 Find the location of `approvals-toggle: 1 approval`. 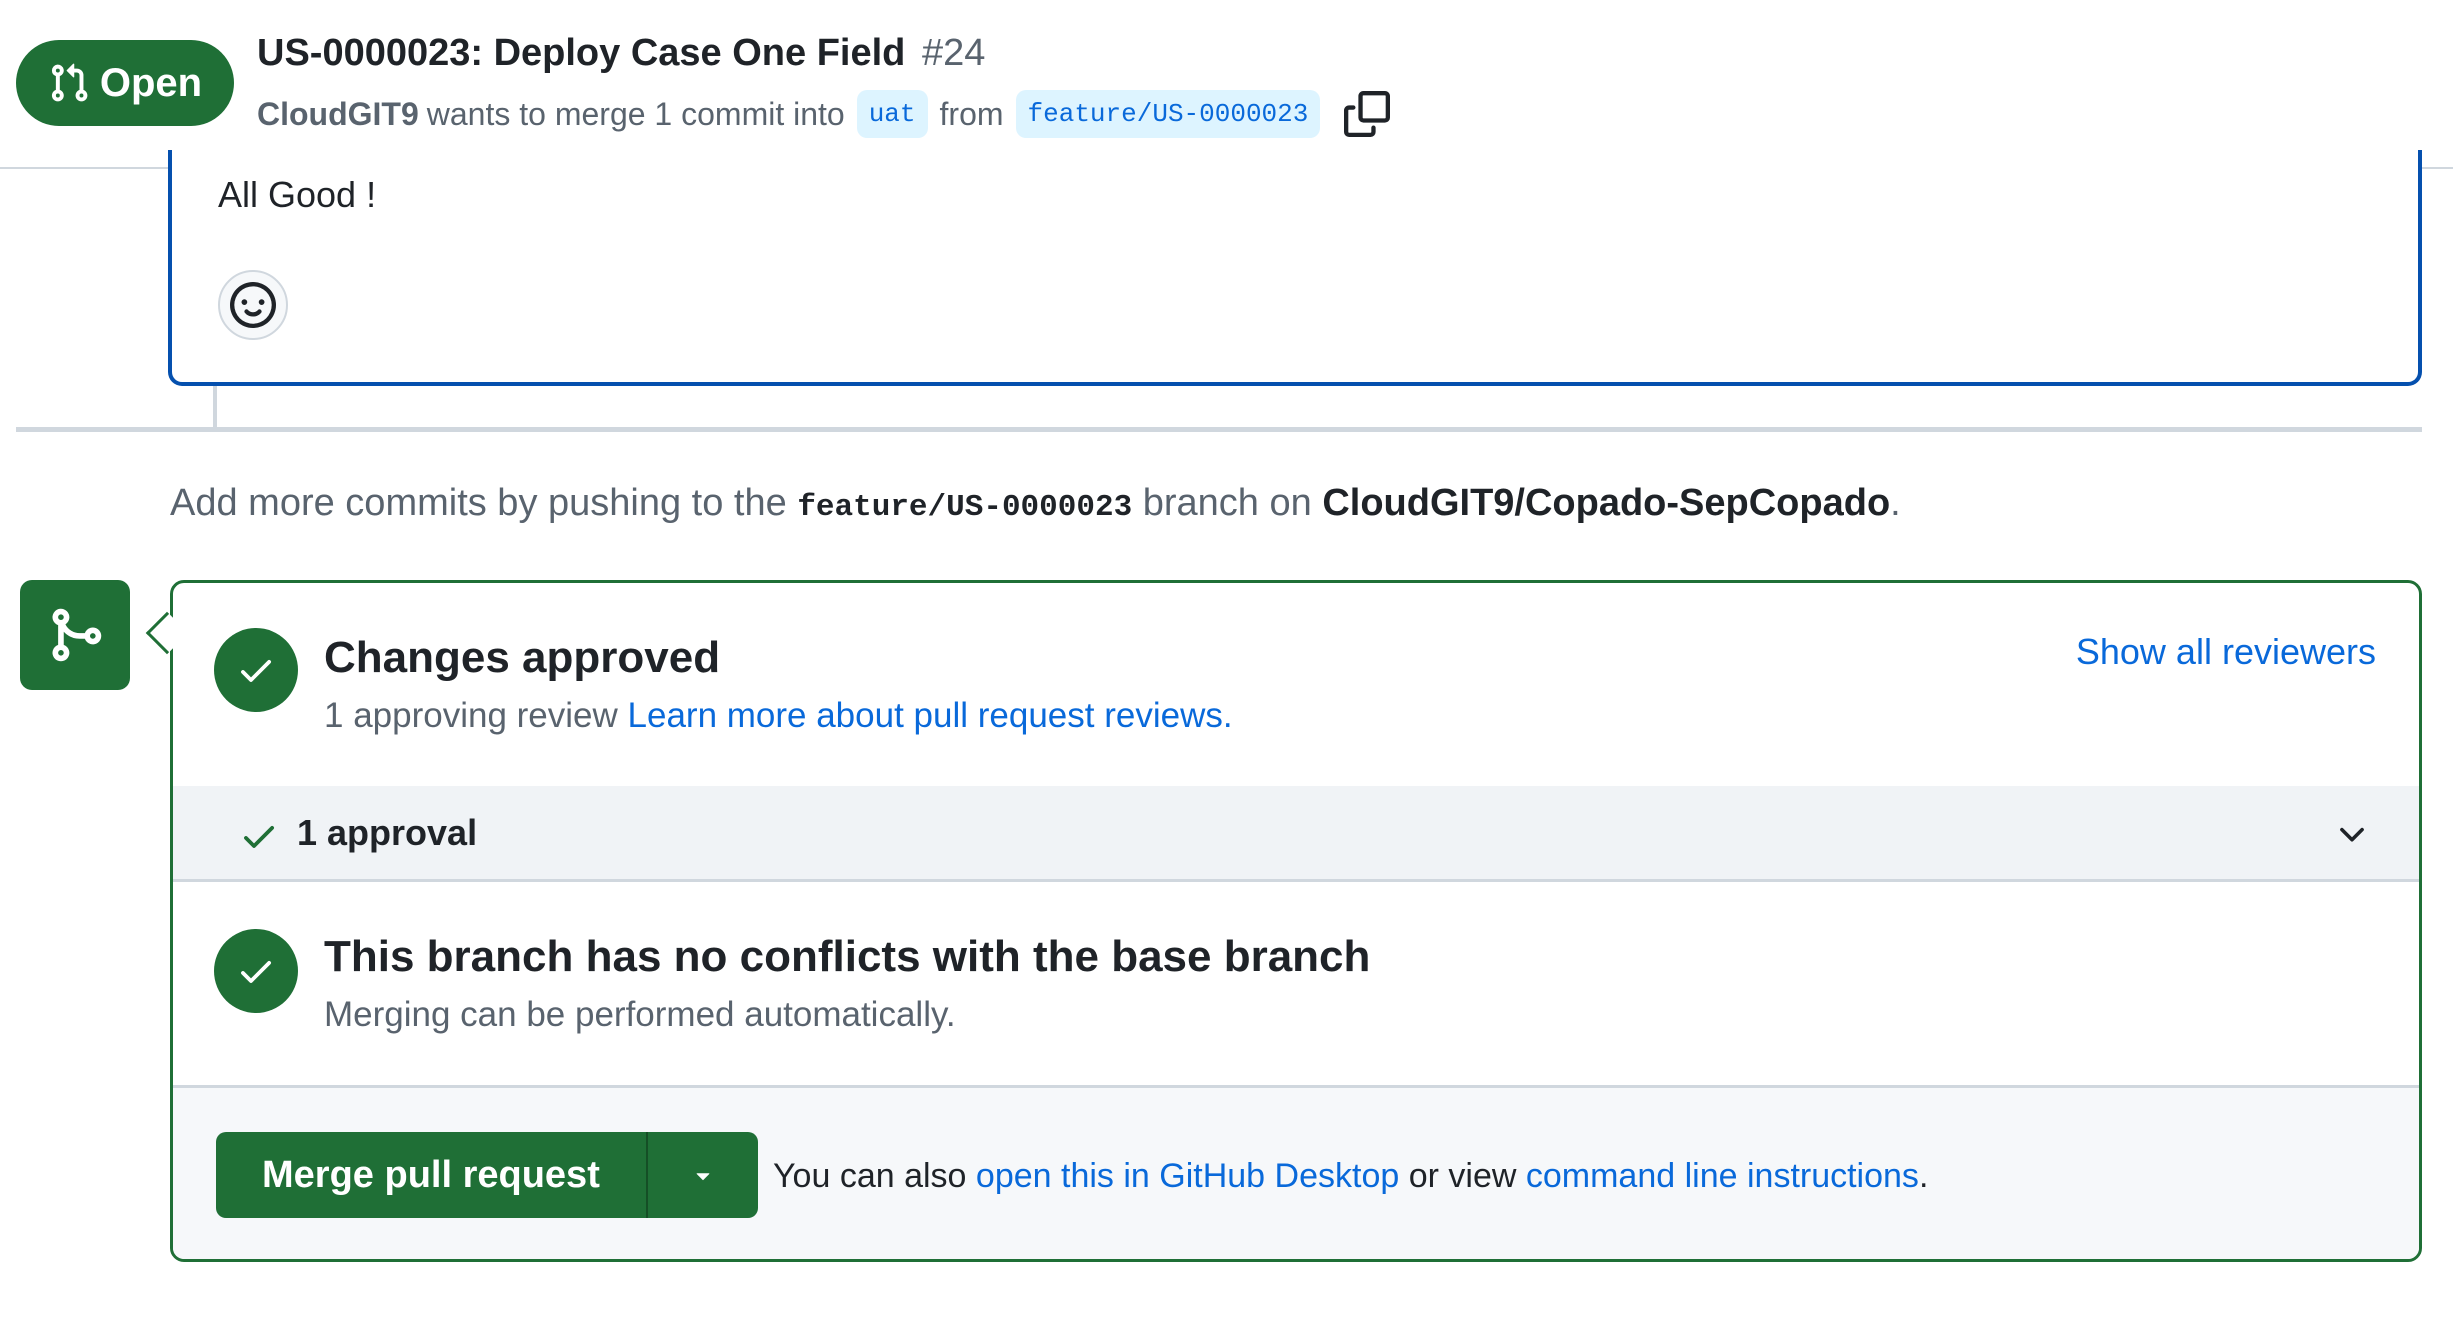

approvals-toggle: 1 approval is located at coordinates (1296, 834).